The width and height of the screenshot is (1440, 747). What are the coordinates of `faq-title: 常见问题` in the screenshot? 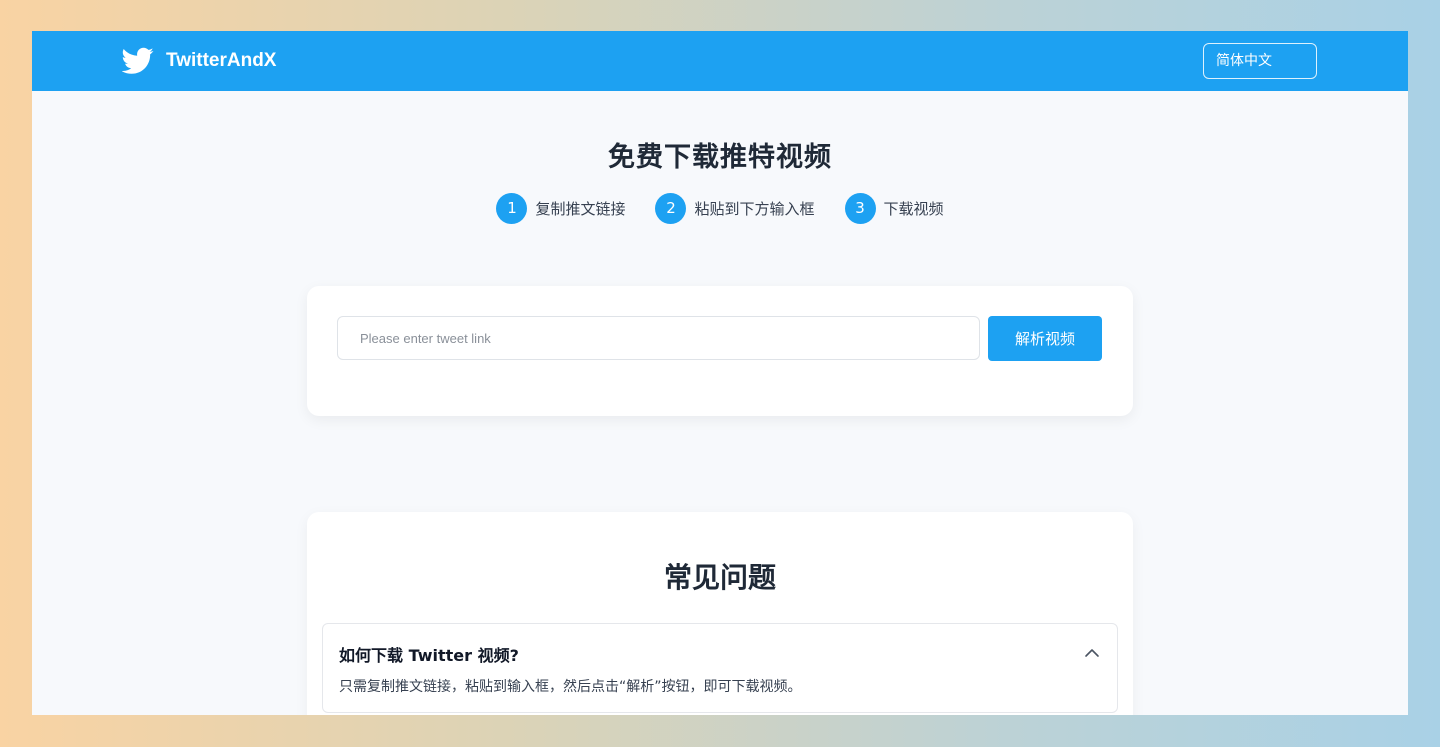 It's located at (719, 577).